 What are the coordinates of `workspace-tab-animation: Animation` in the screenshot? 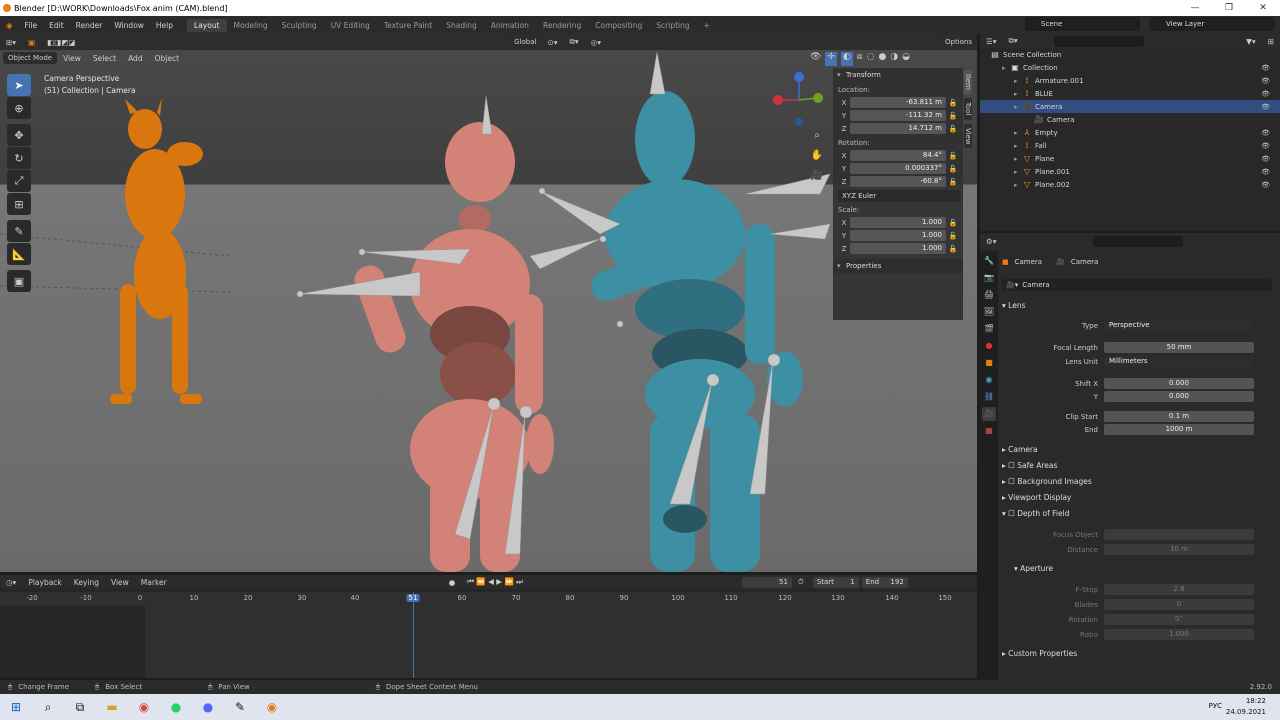 It's located at (510, 25).